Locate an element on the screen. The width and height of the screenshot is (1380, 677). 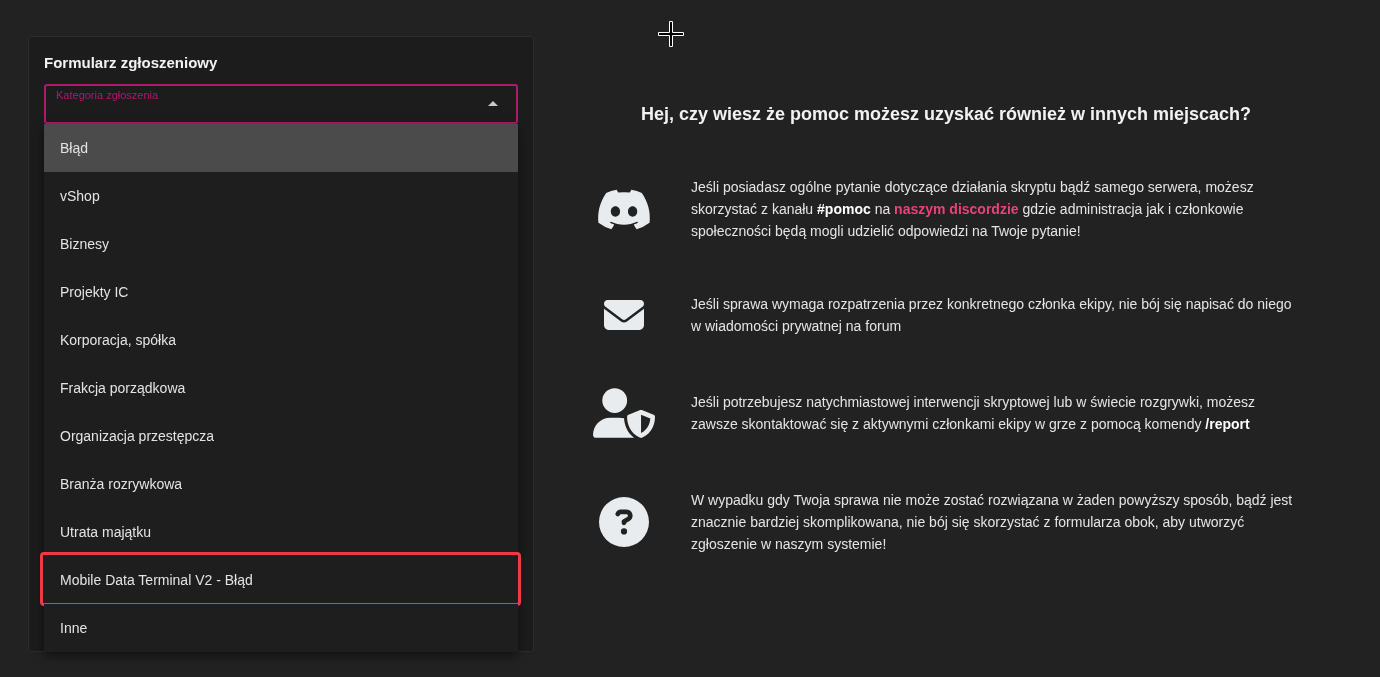
help-text: Jeśli potrzebujesz natychmiastowej interwencji skryptowej lub w świecie rozgrywki, możesz zawsze skontaktować się z aktywnymi członkami ekipy w grze z pomocą komendy /report is located at coordinates (974, 413).